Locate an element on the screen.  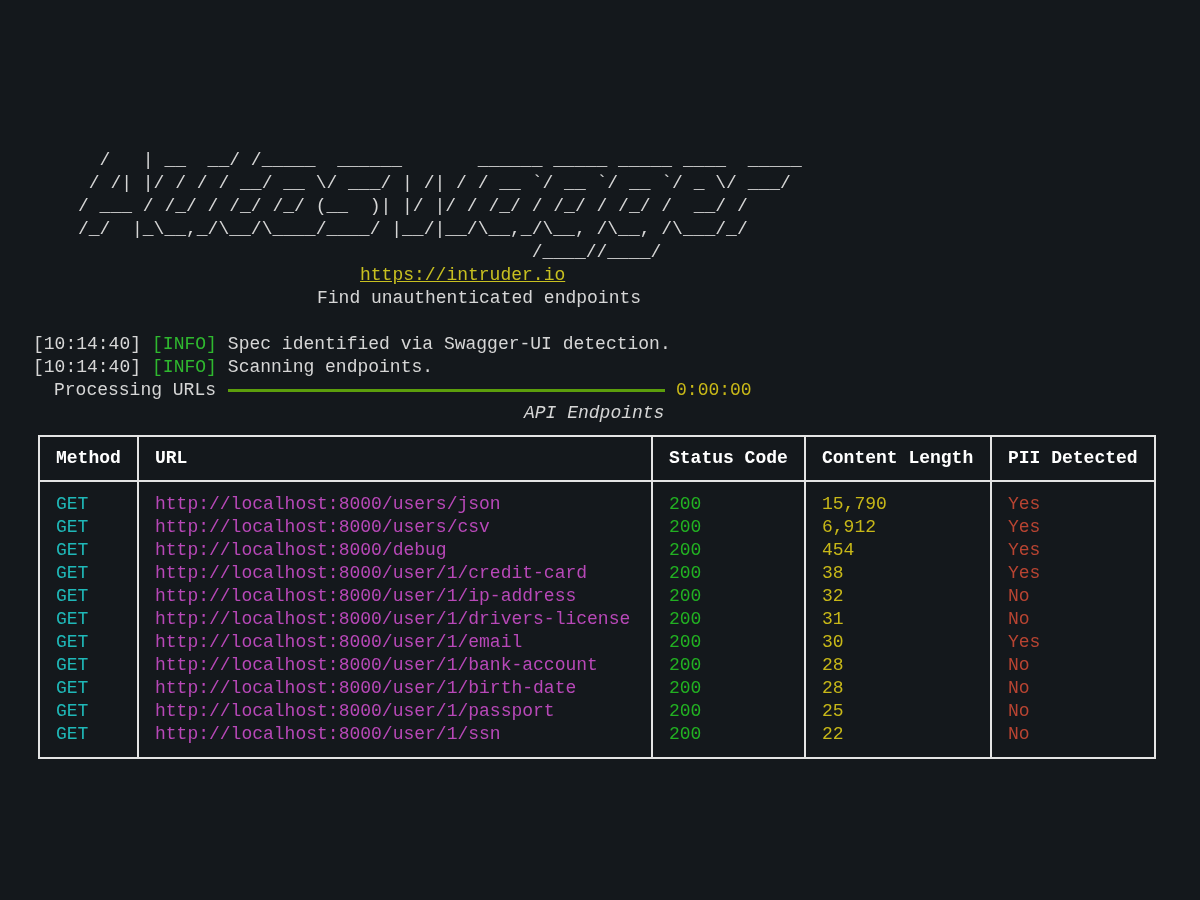
url-cell: http://localhost:8000/user/1/bank-account is located at coordinates (395, 665).